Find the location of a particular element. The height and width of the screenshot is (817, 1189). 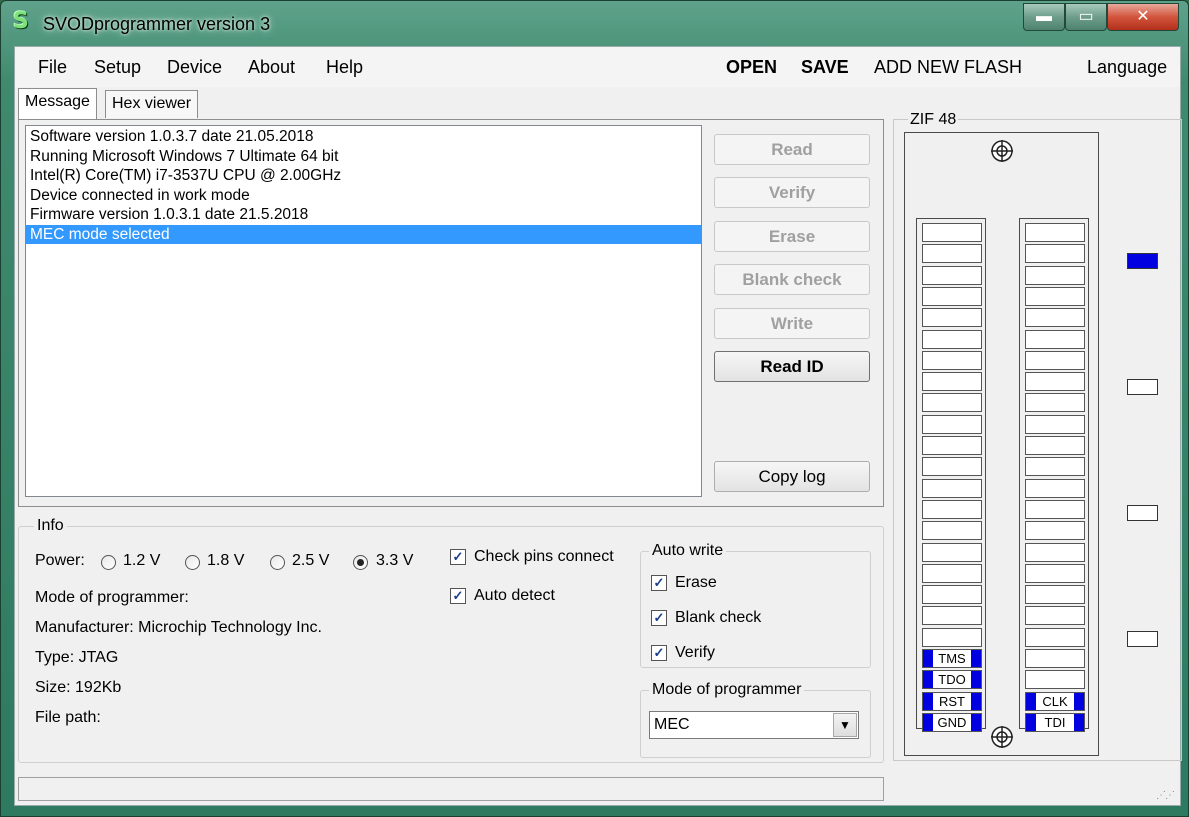

radio-1-2v is located at coordinates (108, 562).